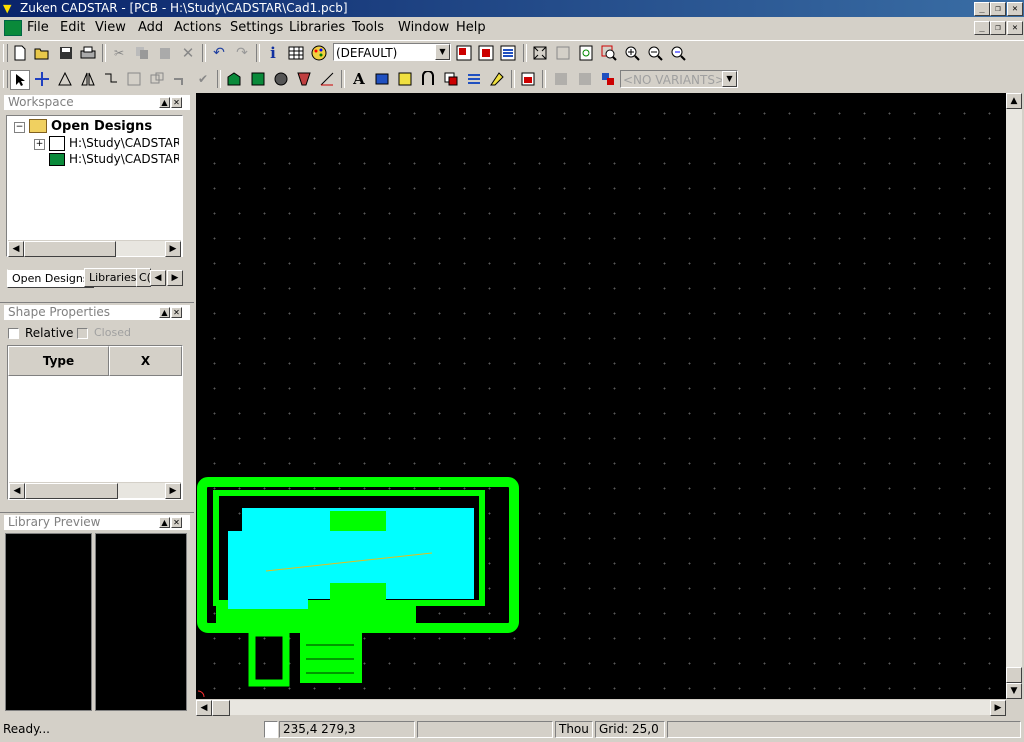  What do you see at coordinates (678, 53) in the screenshot?
I see `zoom-previous-icon` at bounding box center [678, 53].